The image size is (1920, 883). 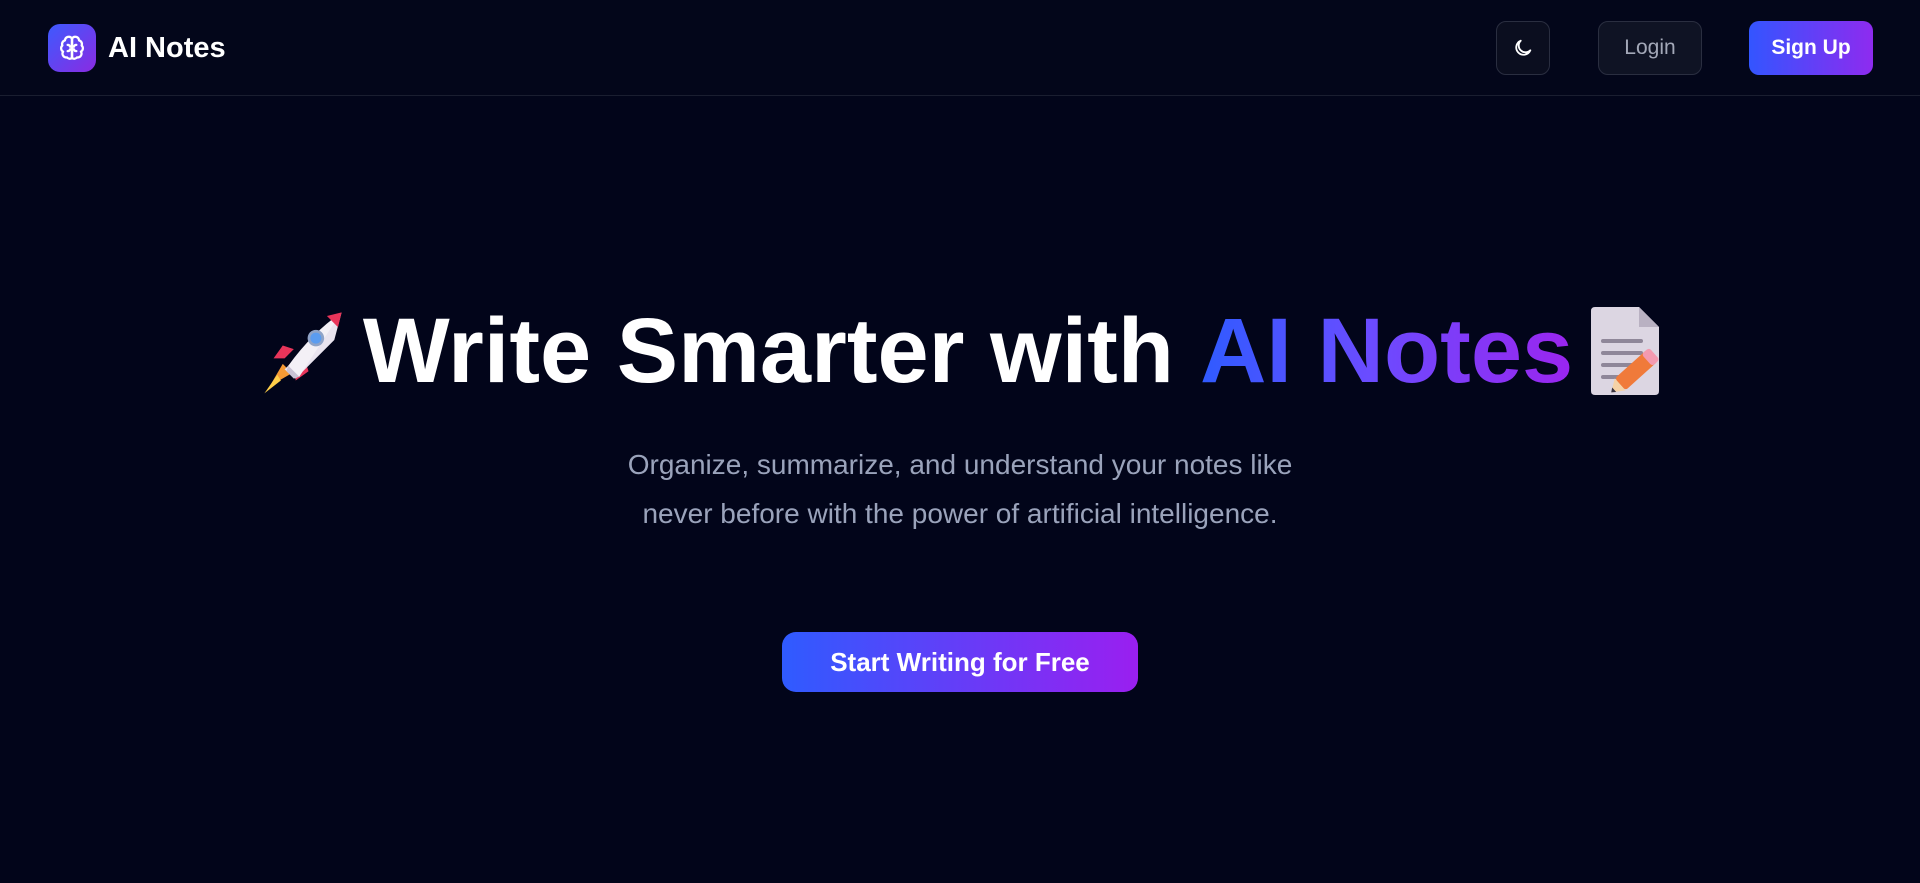 I want to click on hero-title-highlight: AI Notes, so click(x=1386, y=350).